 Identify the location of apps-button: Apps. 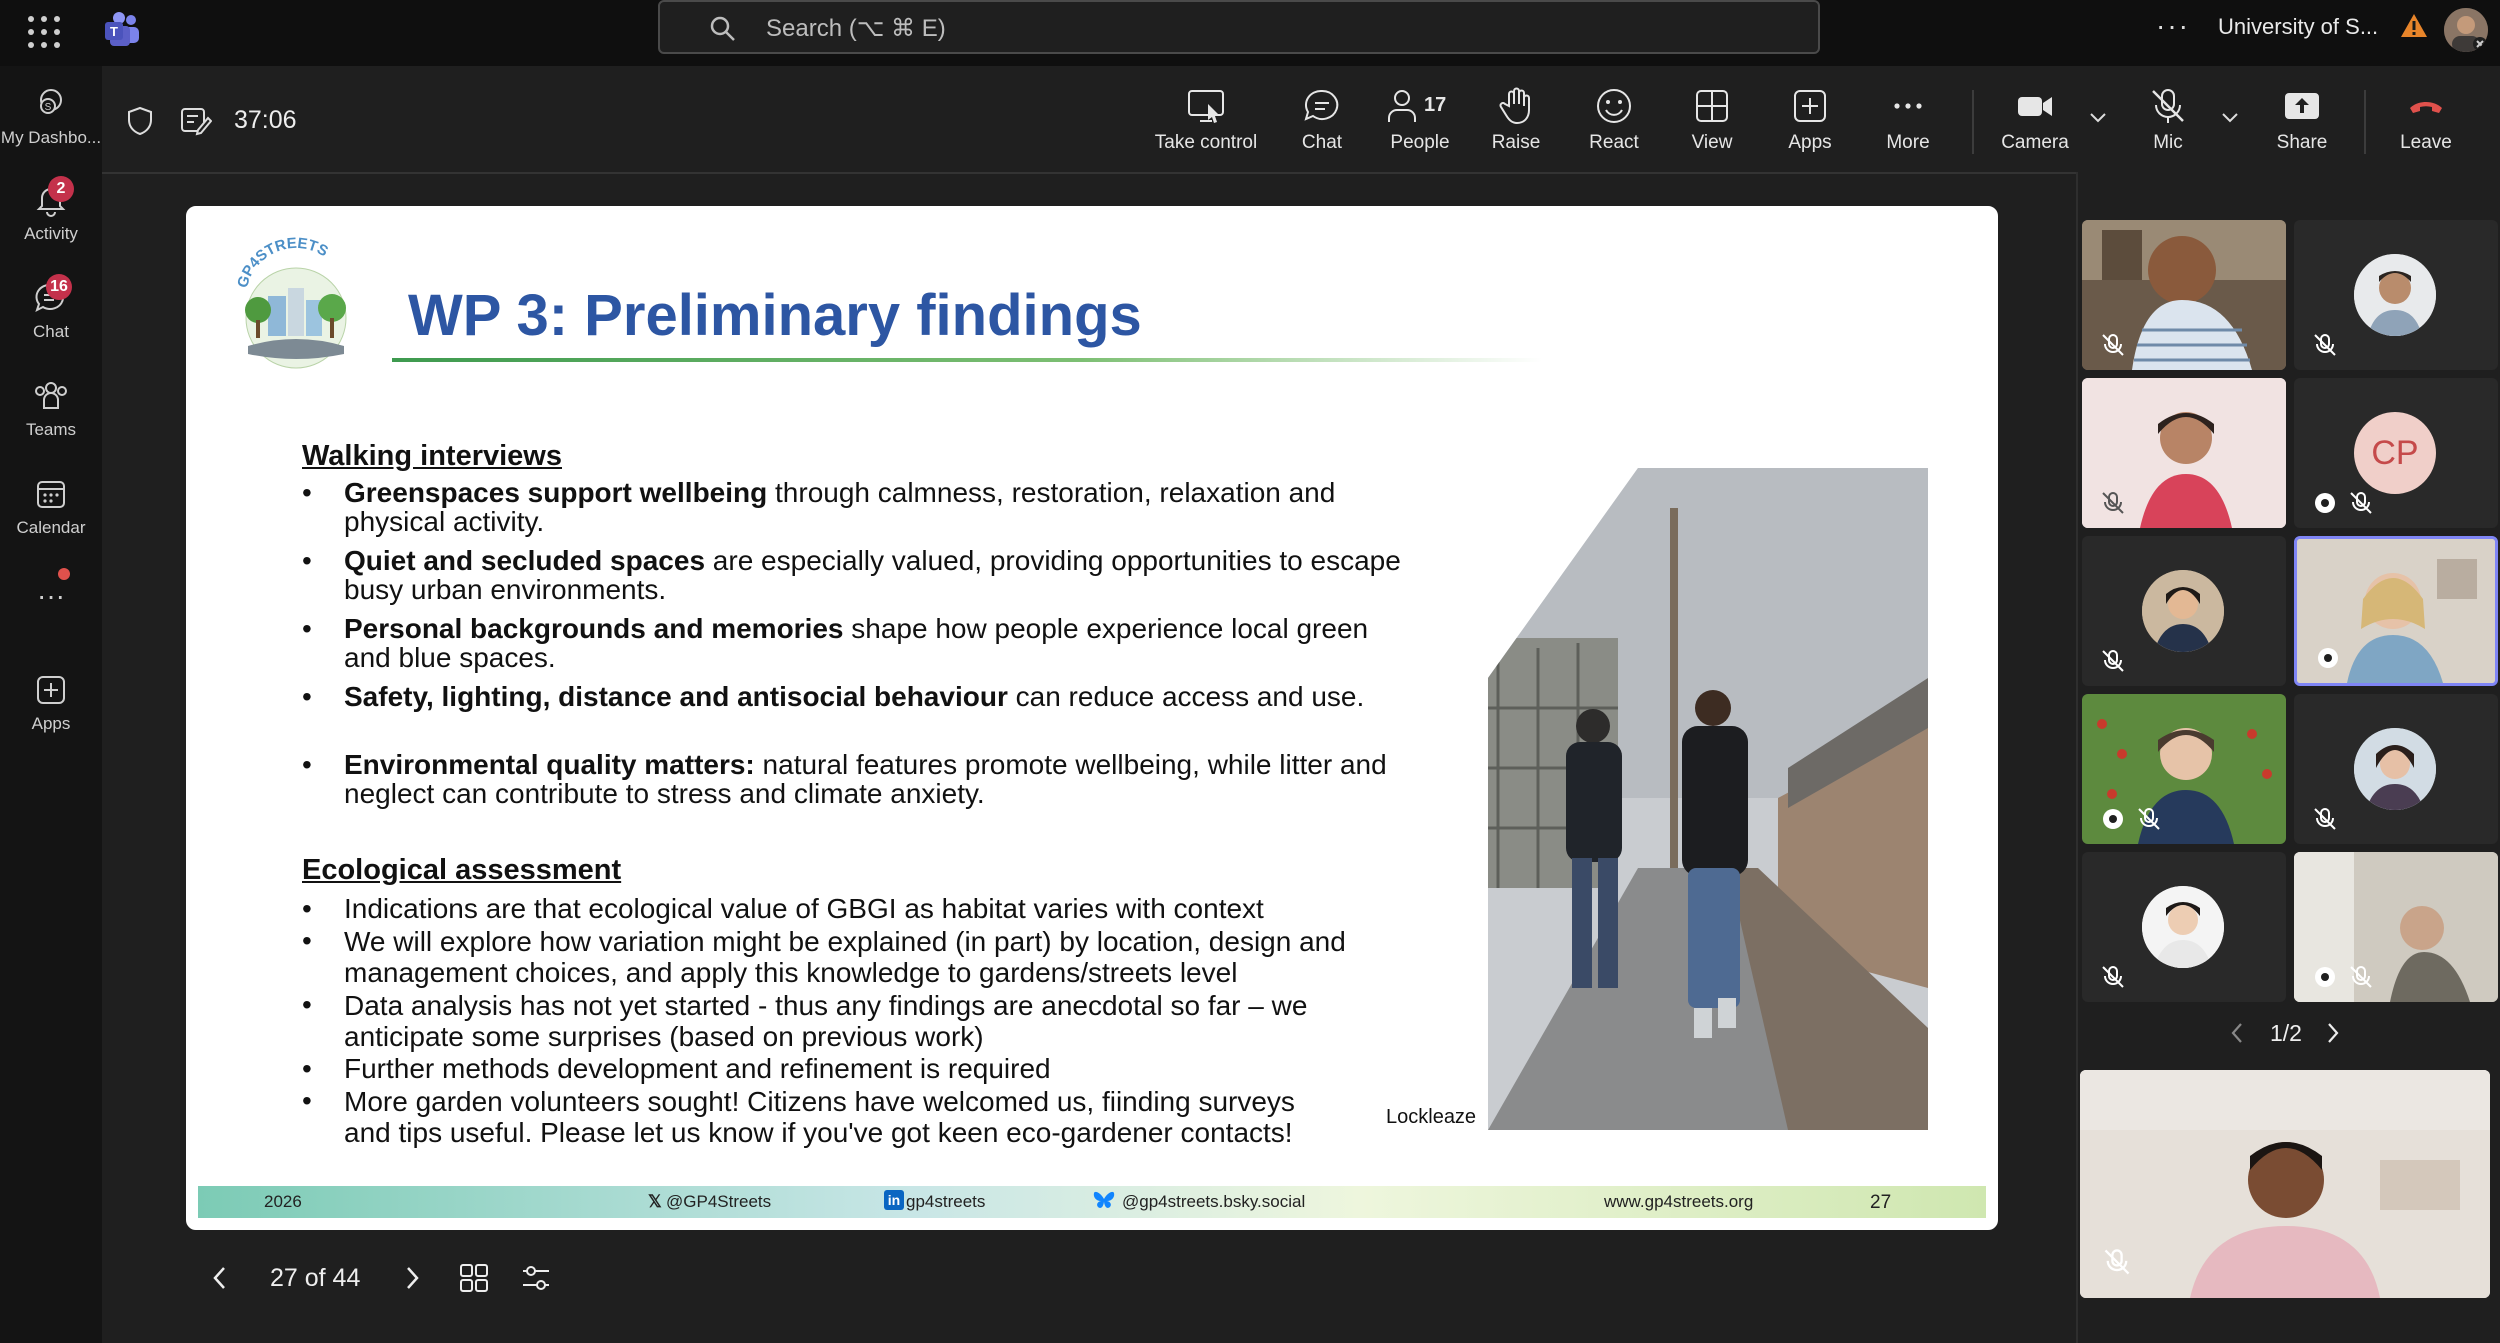
(1810, 120).